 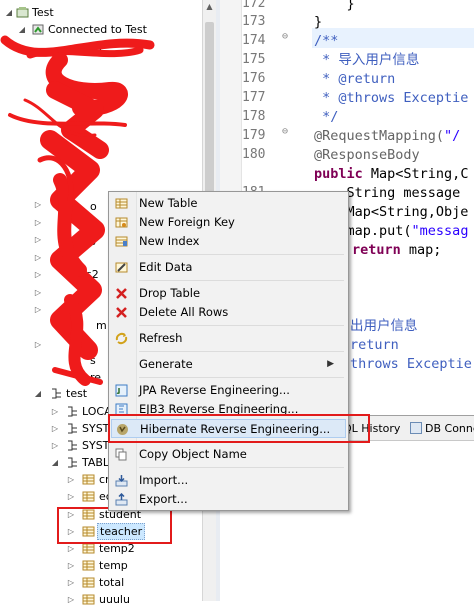 What do you see at coordinates (326, 41) in the screenshot?
I see `code-line: /**` at bounding box center [326, 41].